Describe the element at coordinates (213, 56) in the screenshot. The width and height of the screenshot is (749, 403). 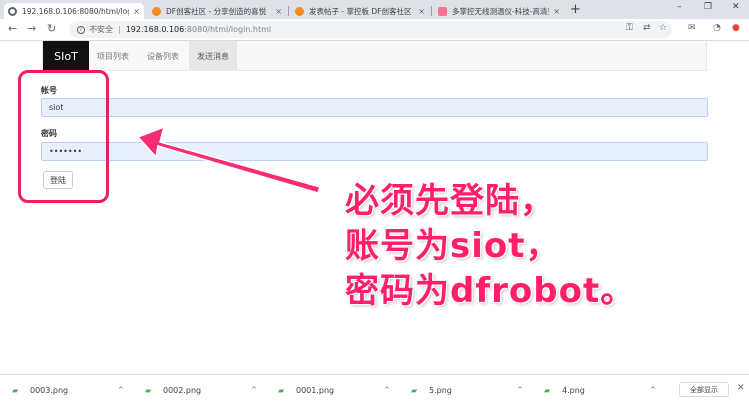
I see `nav-send-message: 发送消息` at that location.